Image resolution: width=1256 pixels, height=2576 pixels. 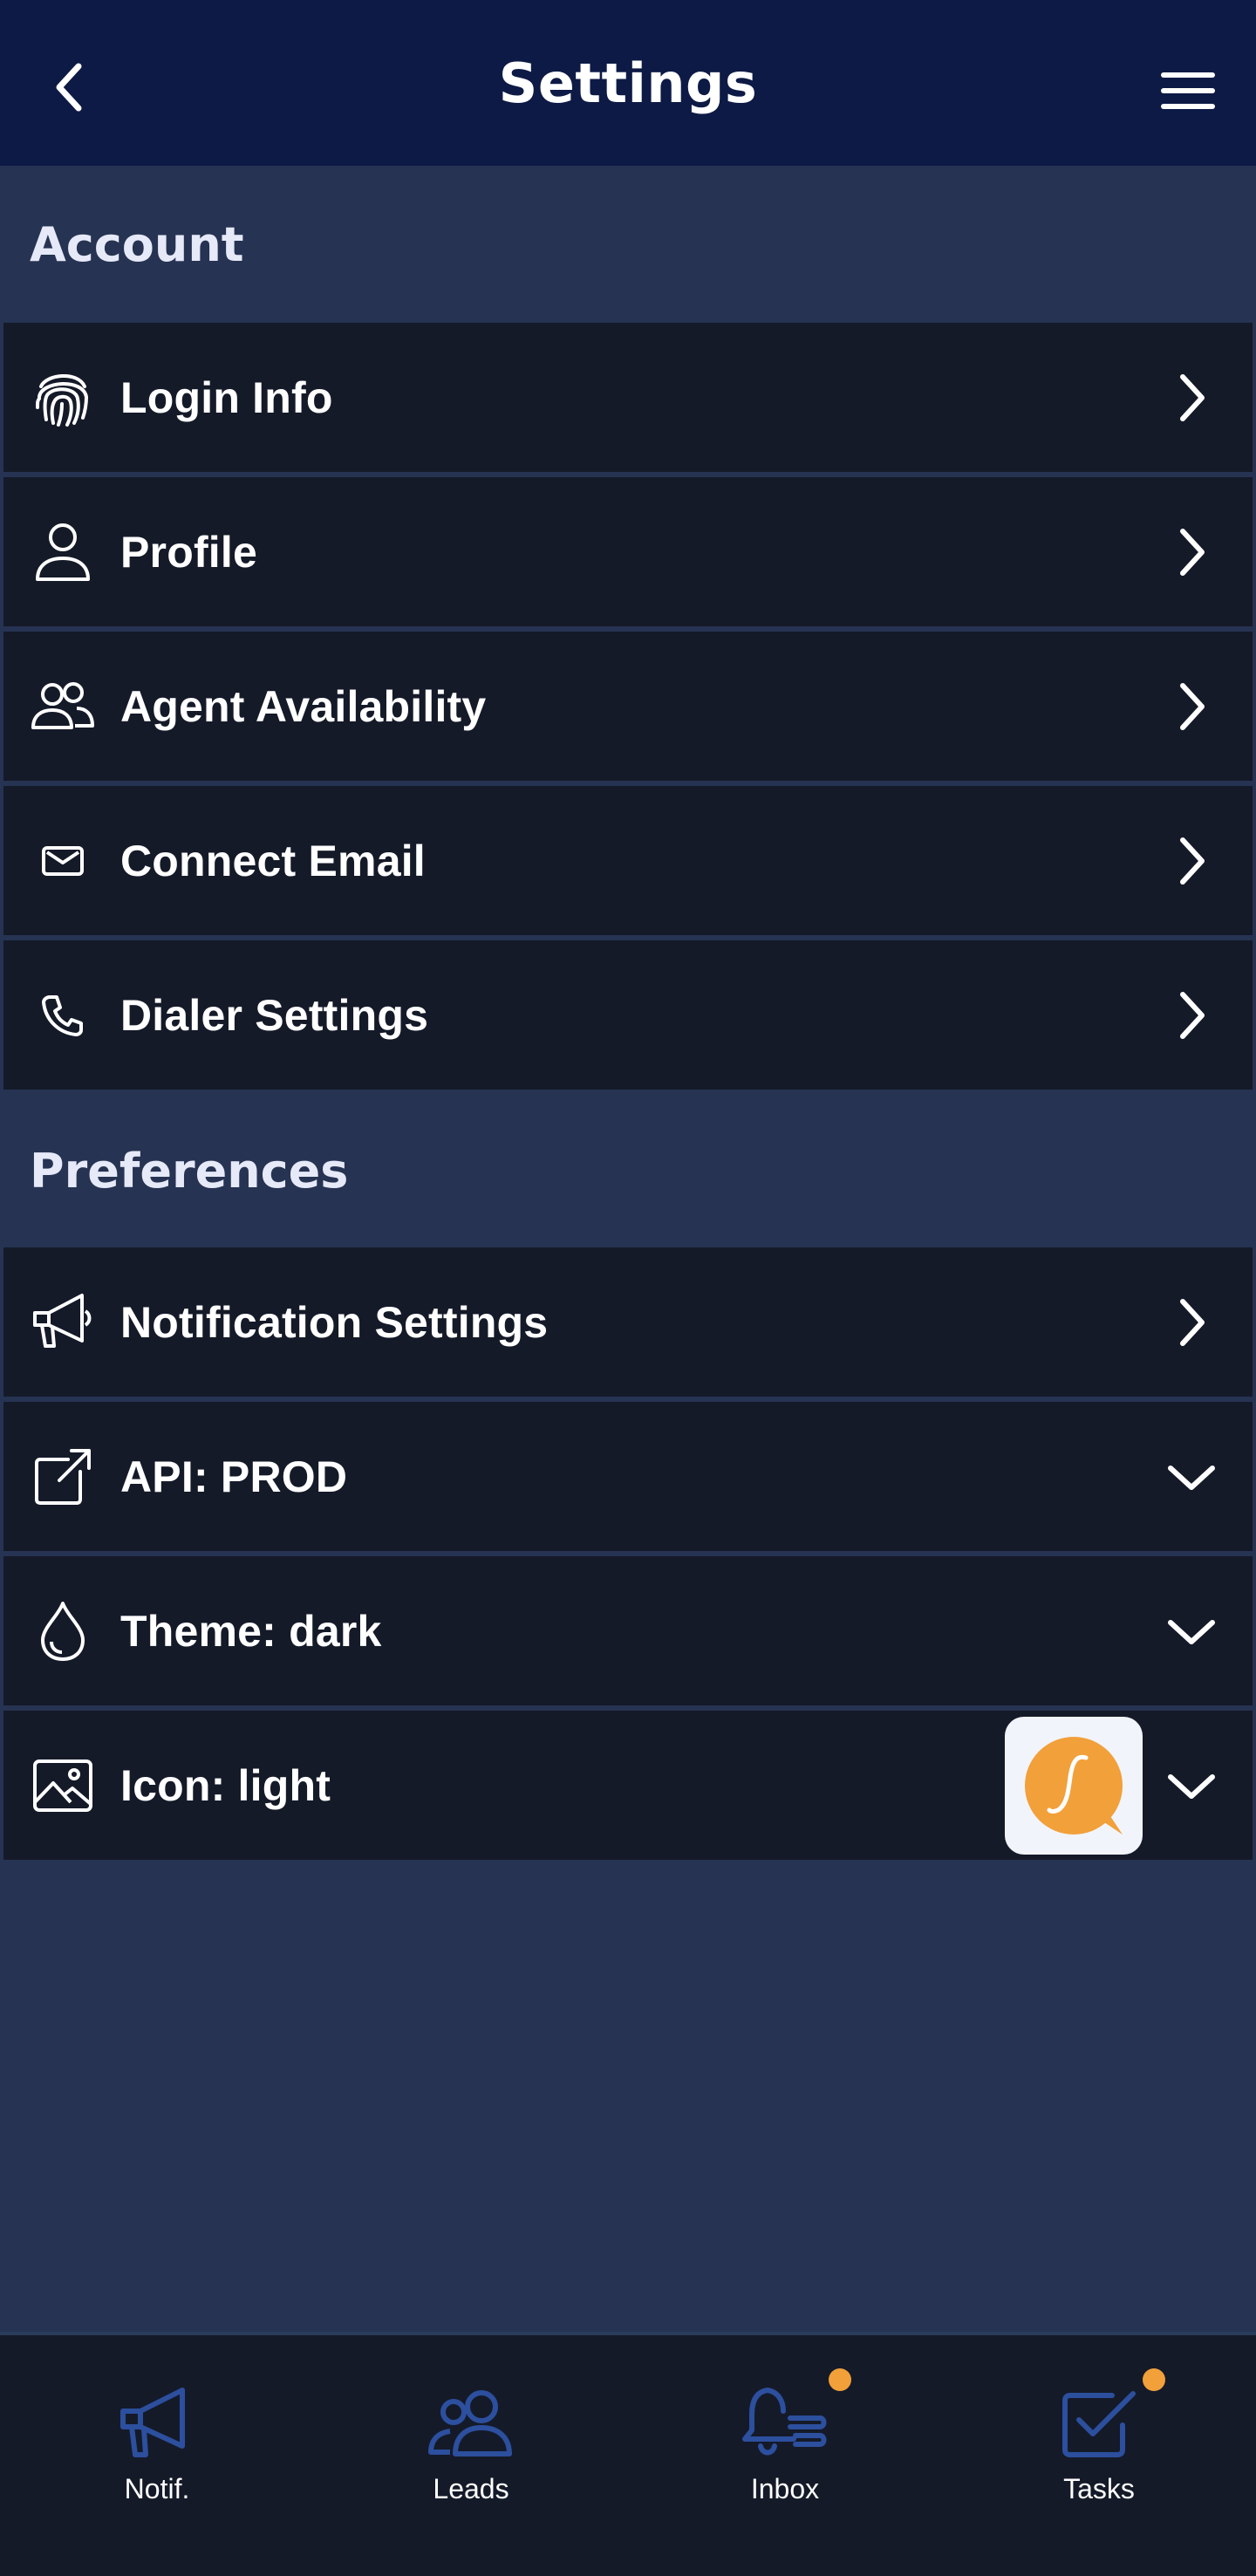 I want to click on menu-button, so click(x=1188, y=91).